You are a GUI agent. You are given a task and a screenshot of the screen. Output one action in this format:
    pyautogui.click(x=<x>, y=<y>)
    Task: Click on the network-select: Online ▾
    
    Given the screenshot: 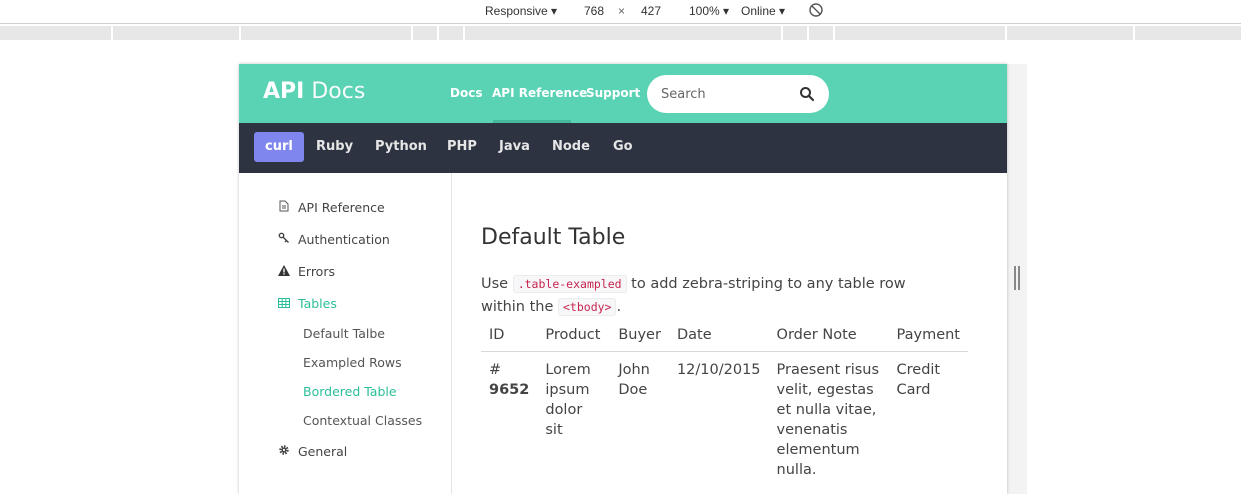 What is the action you would take?
    pyautogui.click(x=763, y=11)
    